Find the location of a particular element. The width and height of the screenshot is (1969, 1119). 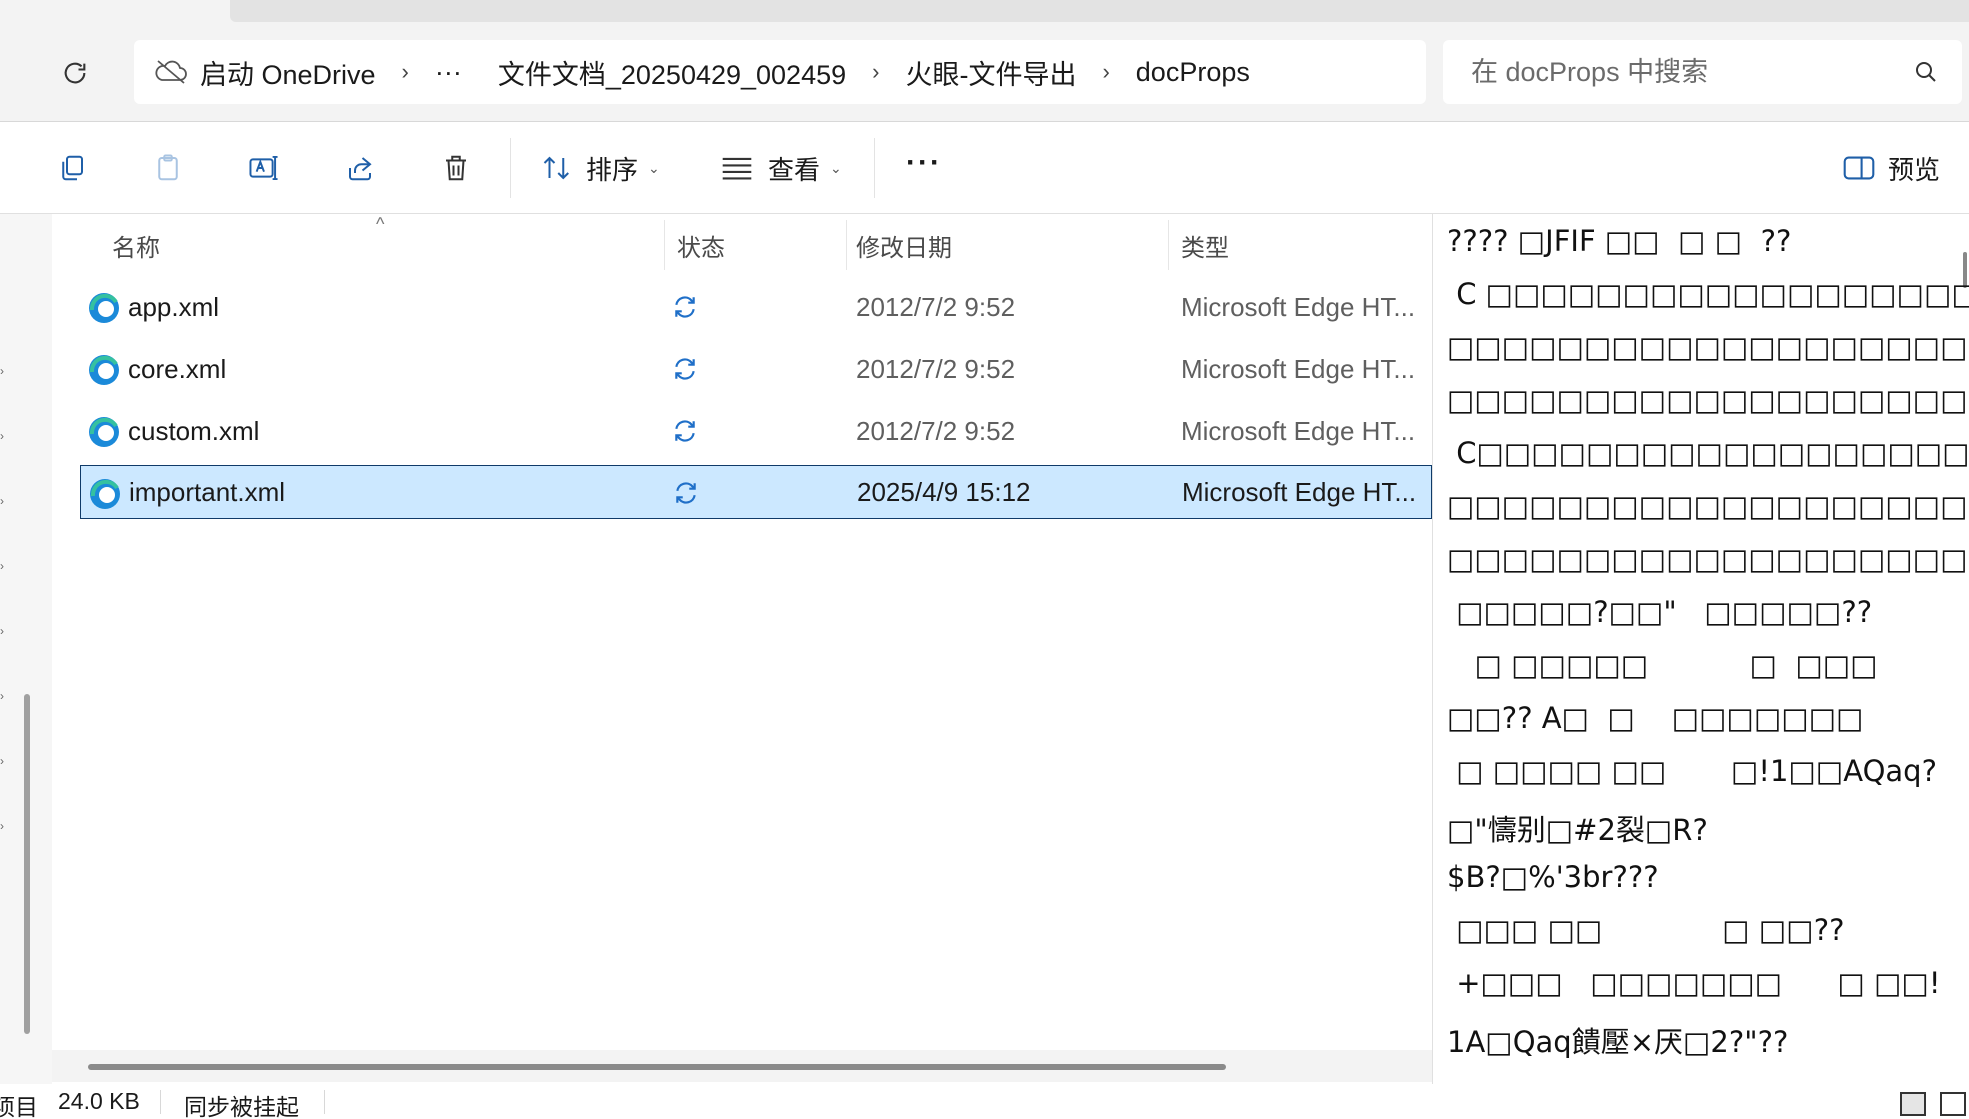

preview-text-line: □ □□□□ □□ □!1□□AQaq? is located at coordinates (1692, 771).